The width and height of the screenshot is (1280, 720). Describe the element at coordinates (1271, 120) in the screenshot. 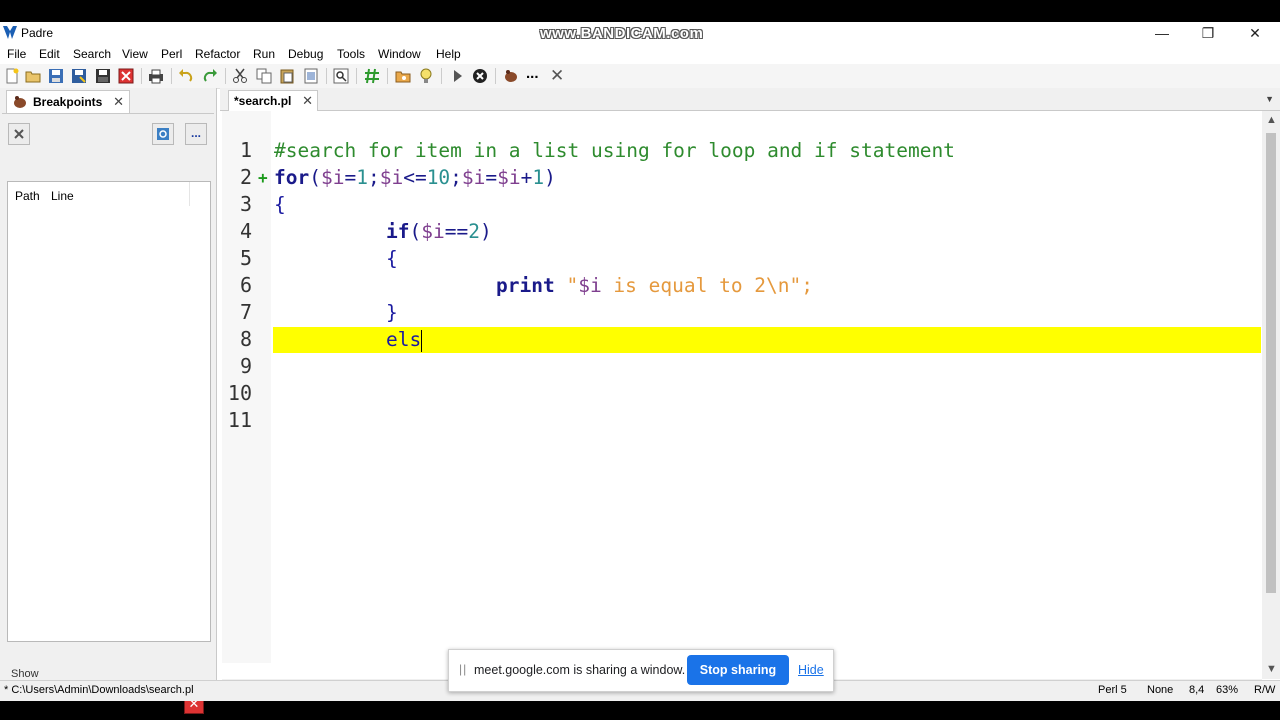

I see `scroll-up-icon: ▲` at that location.